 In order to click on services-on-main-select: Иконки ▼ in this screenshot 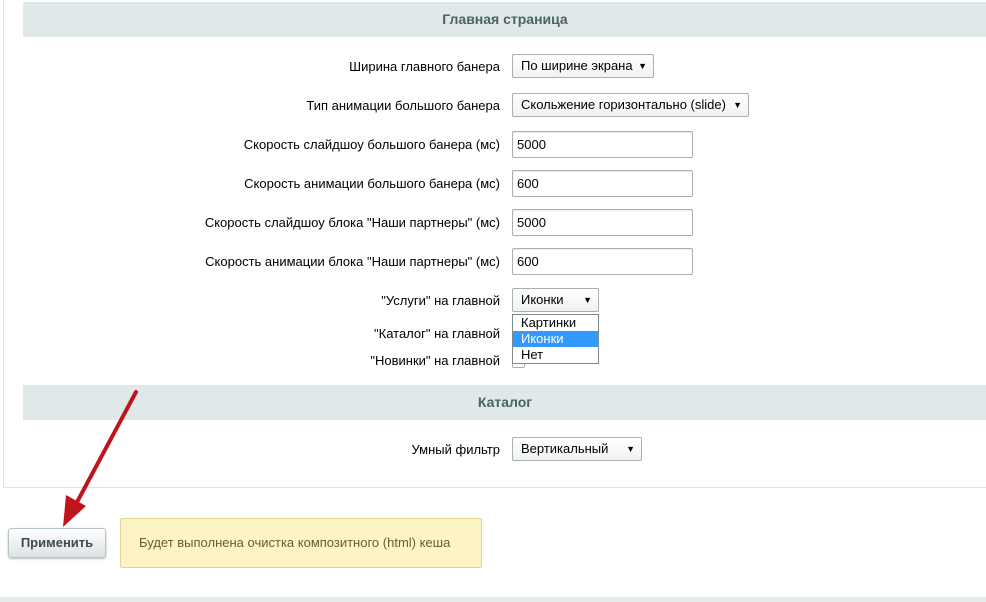, I will do `click(555, 300)`.